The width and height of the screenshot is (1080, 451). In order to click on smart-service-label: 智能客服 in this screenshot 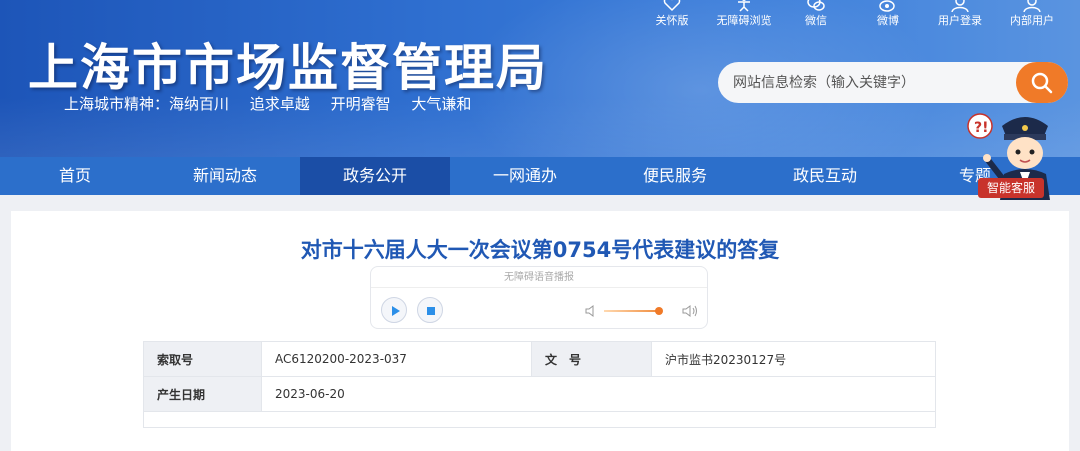, I will do `click(1011, 188)`.